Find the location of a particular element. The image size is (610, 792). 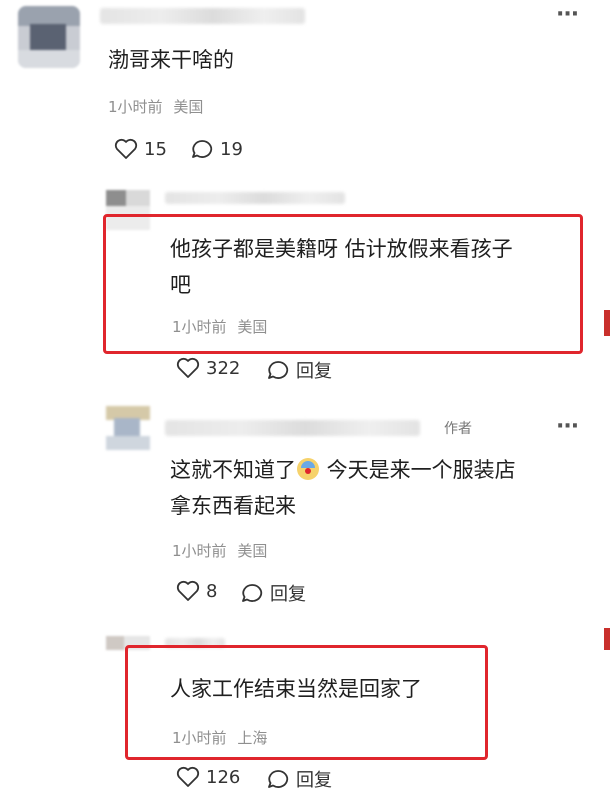

comment-text-line: 吧 is located at coordinates (180, 285).